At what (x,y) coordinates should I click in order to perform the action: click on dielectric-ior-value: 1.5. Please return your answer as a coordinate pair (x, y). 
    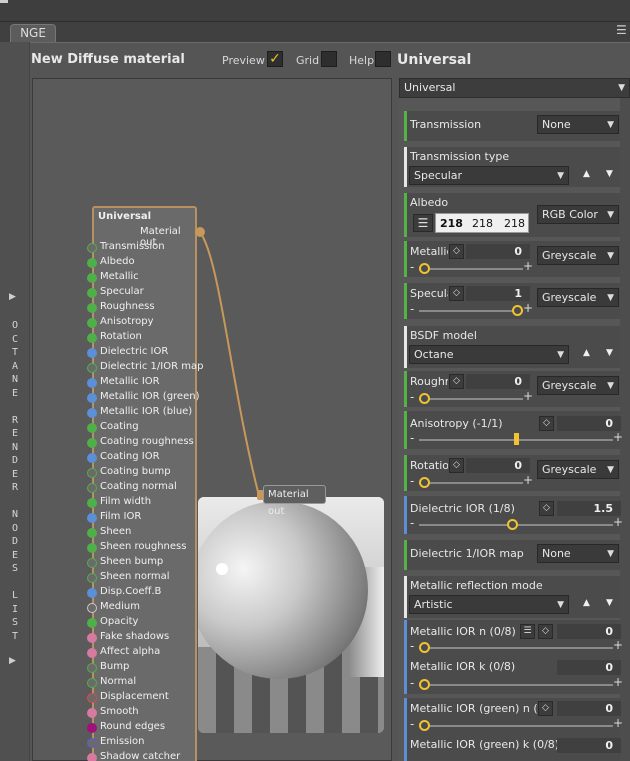
    Looking at the image, I should click on (589, 508).